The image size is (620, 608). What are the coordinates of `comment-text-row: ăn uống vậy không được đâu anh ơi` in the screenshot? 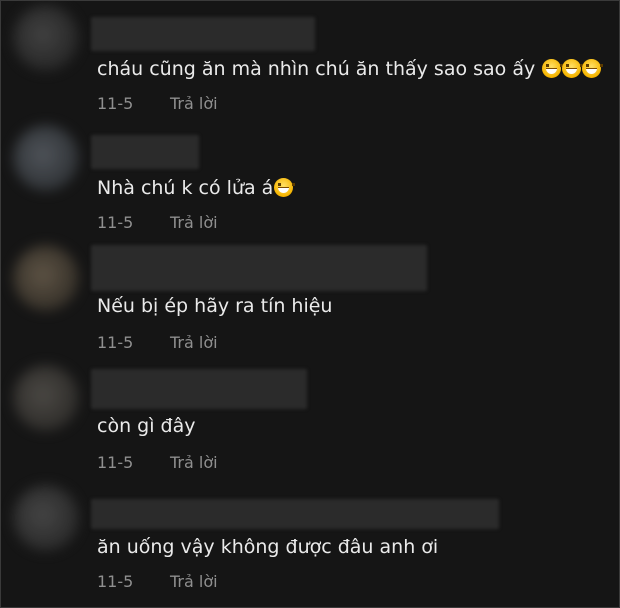 It's located at (267, 547).